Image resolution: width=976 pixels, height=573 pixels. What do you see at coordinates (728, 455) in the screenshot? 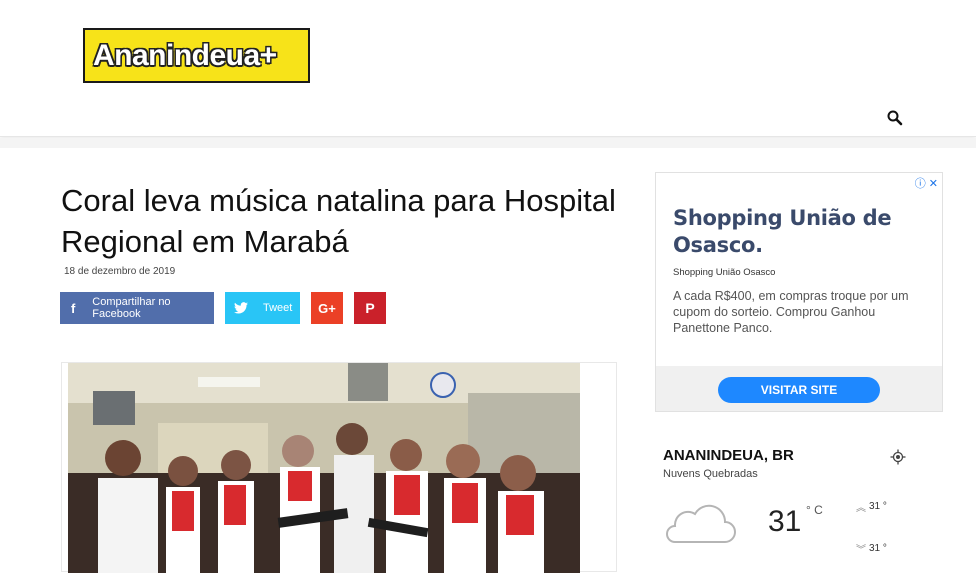
I see `weather-city: ANANINDEUA, BR` at bounding box center [728, 455].